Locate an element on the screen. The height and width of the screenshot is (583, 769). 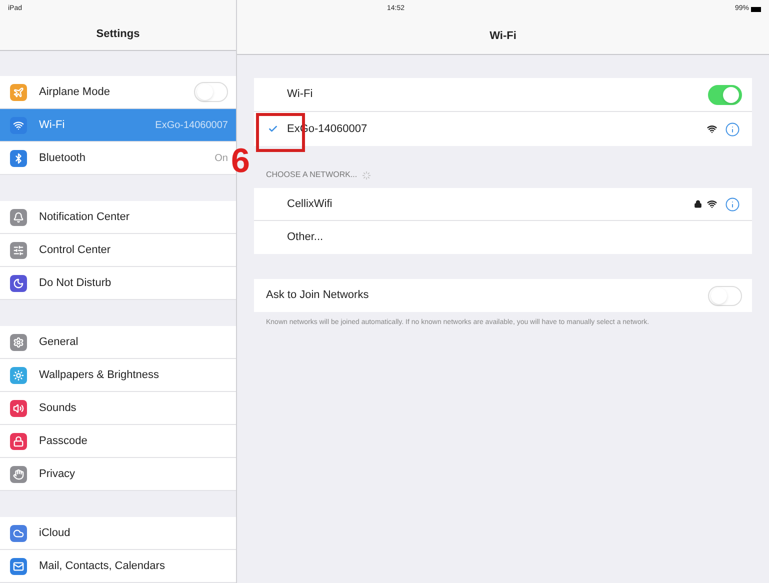
page-title: Wi-Fi is located at coordinates (503, 36).